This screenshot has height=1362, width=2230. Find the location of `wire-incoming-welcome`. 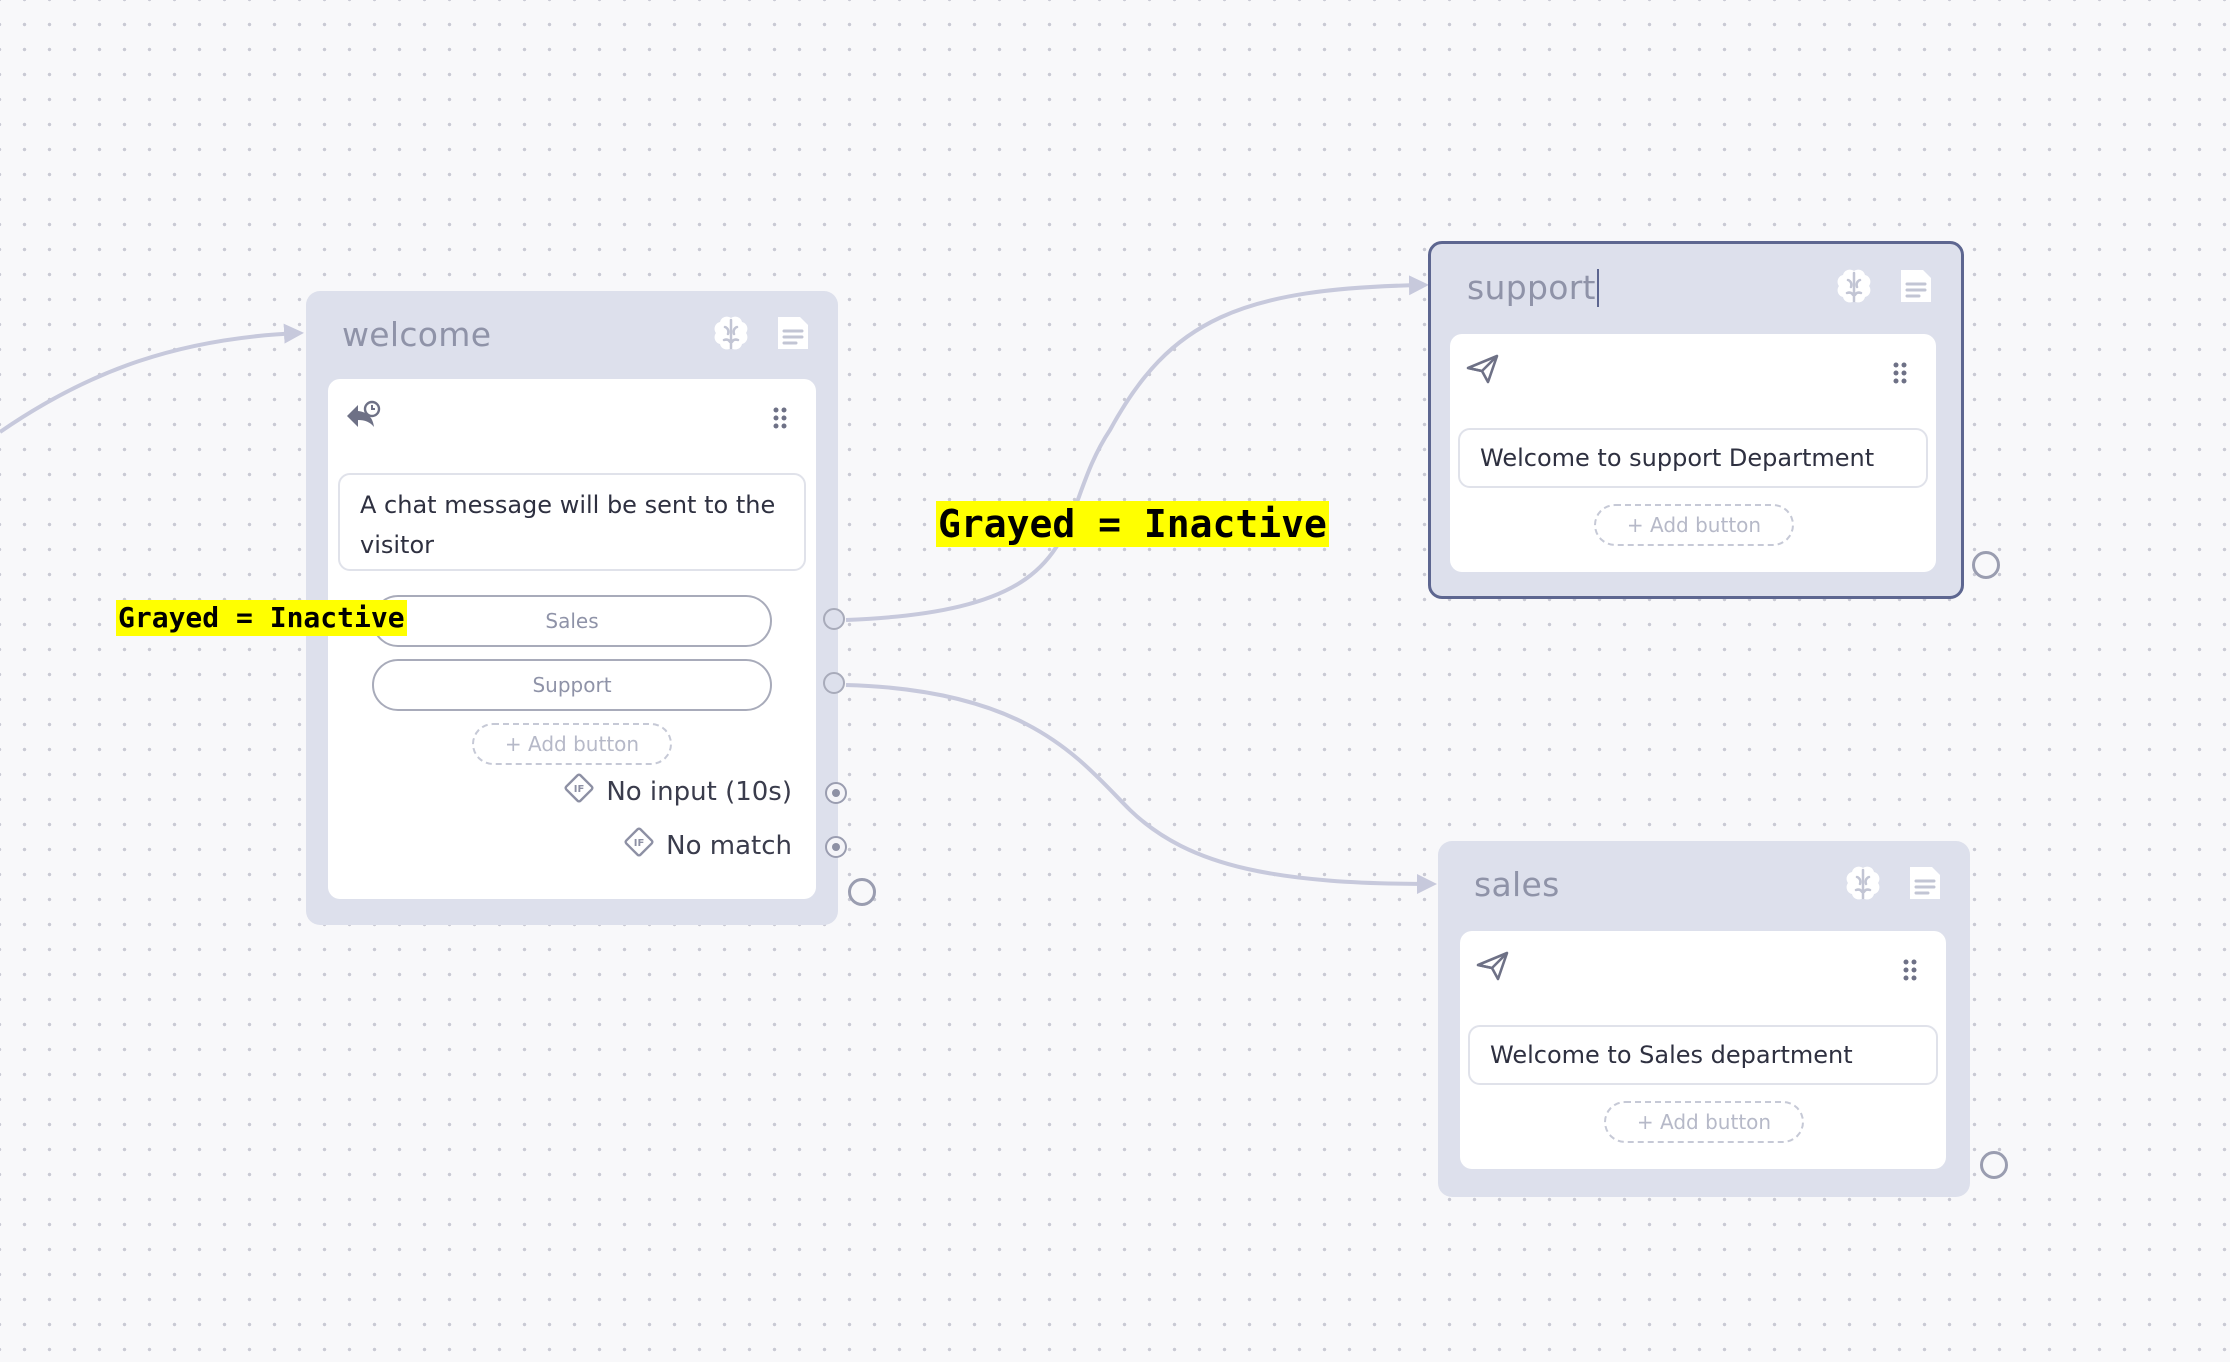

wire-incoming-welcome is located at coordinates (152, 378).